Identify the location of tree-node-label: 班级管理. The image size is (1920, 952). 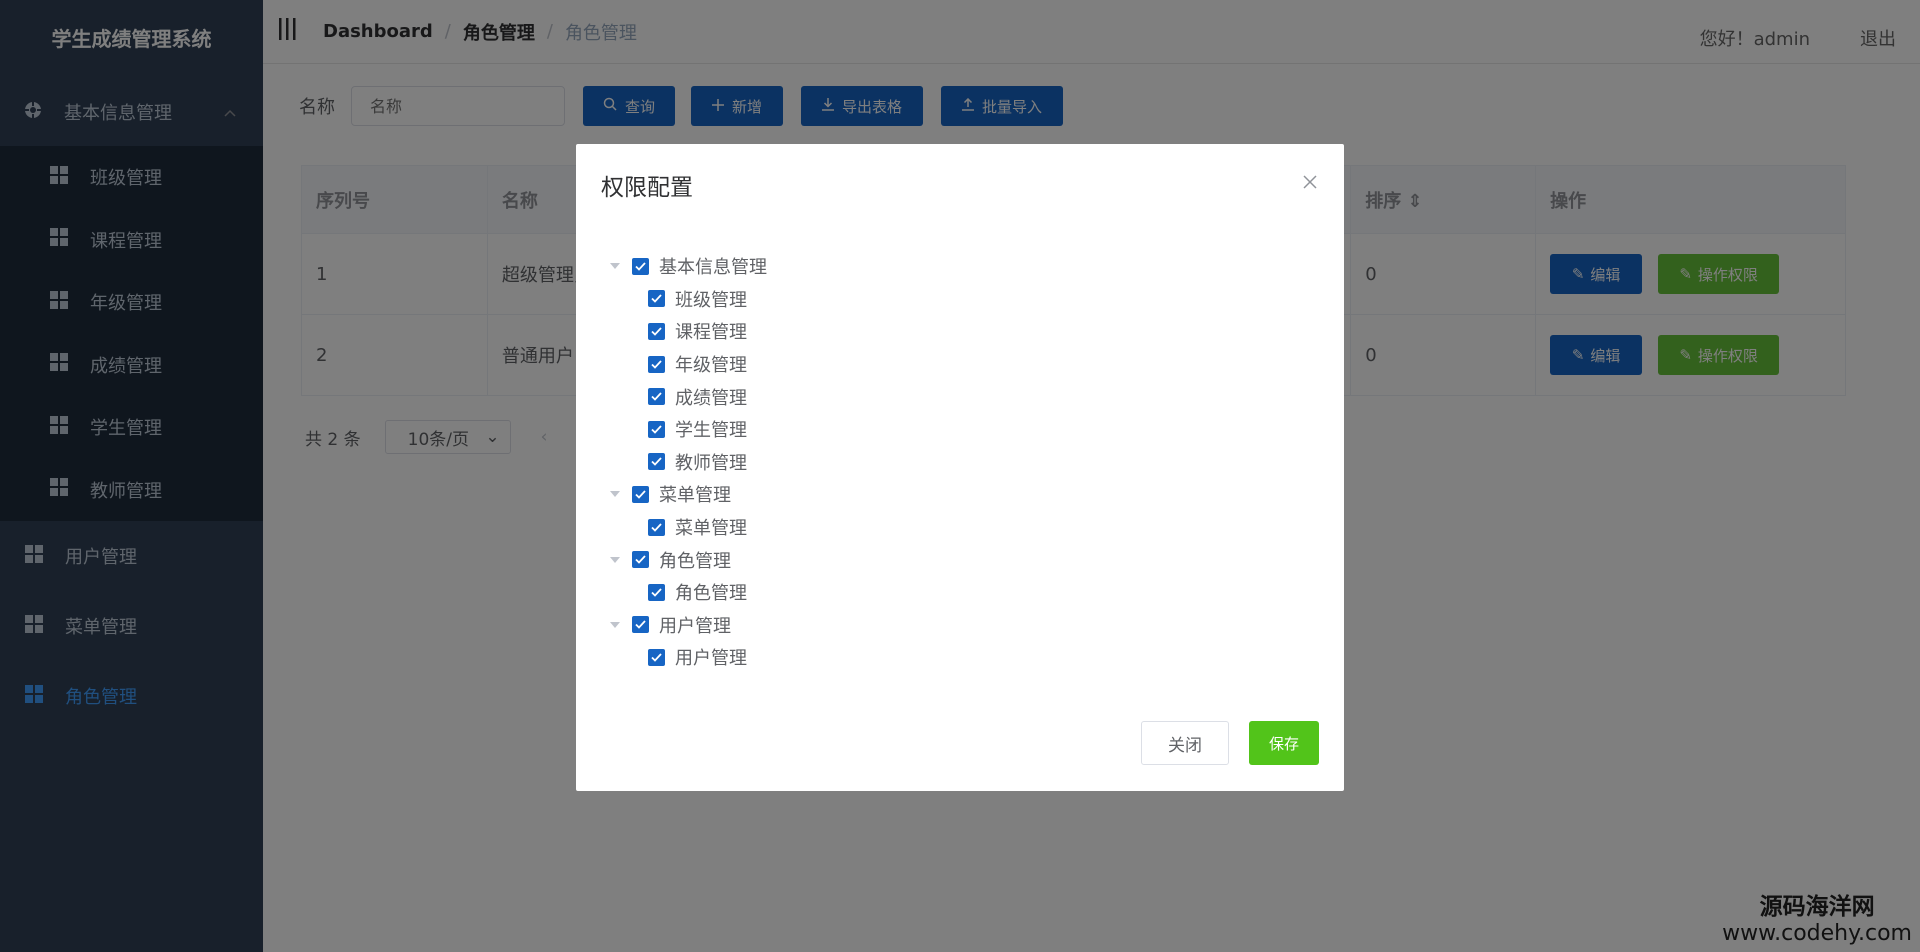
(711, 300).